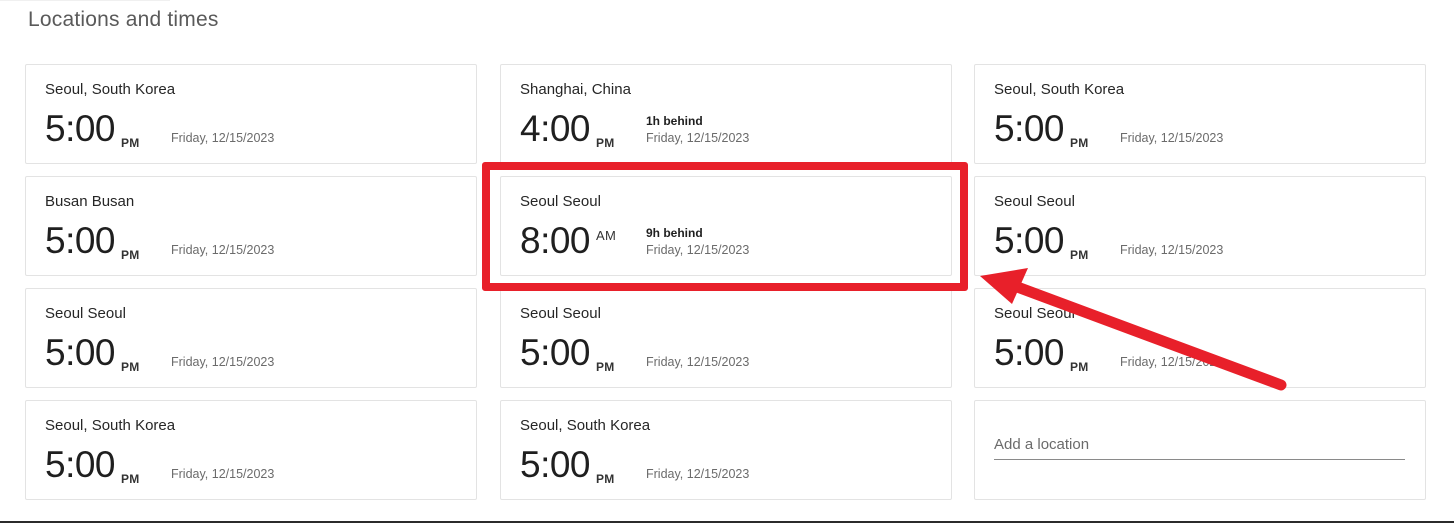  What do you see at coordinates (85, 0) in the screenshot?
I see `top-divider` at bounding box center [85, 0].